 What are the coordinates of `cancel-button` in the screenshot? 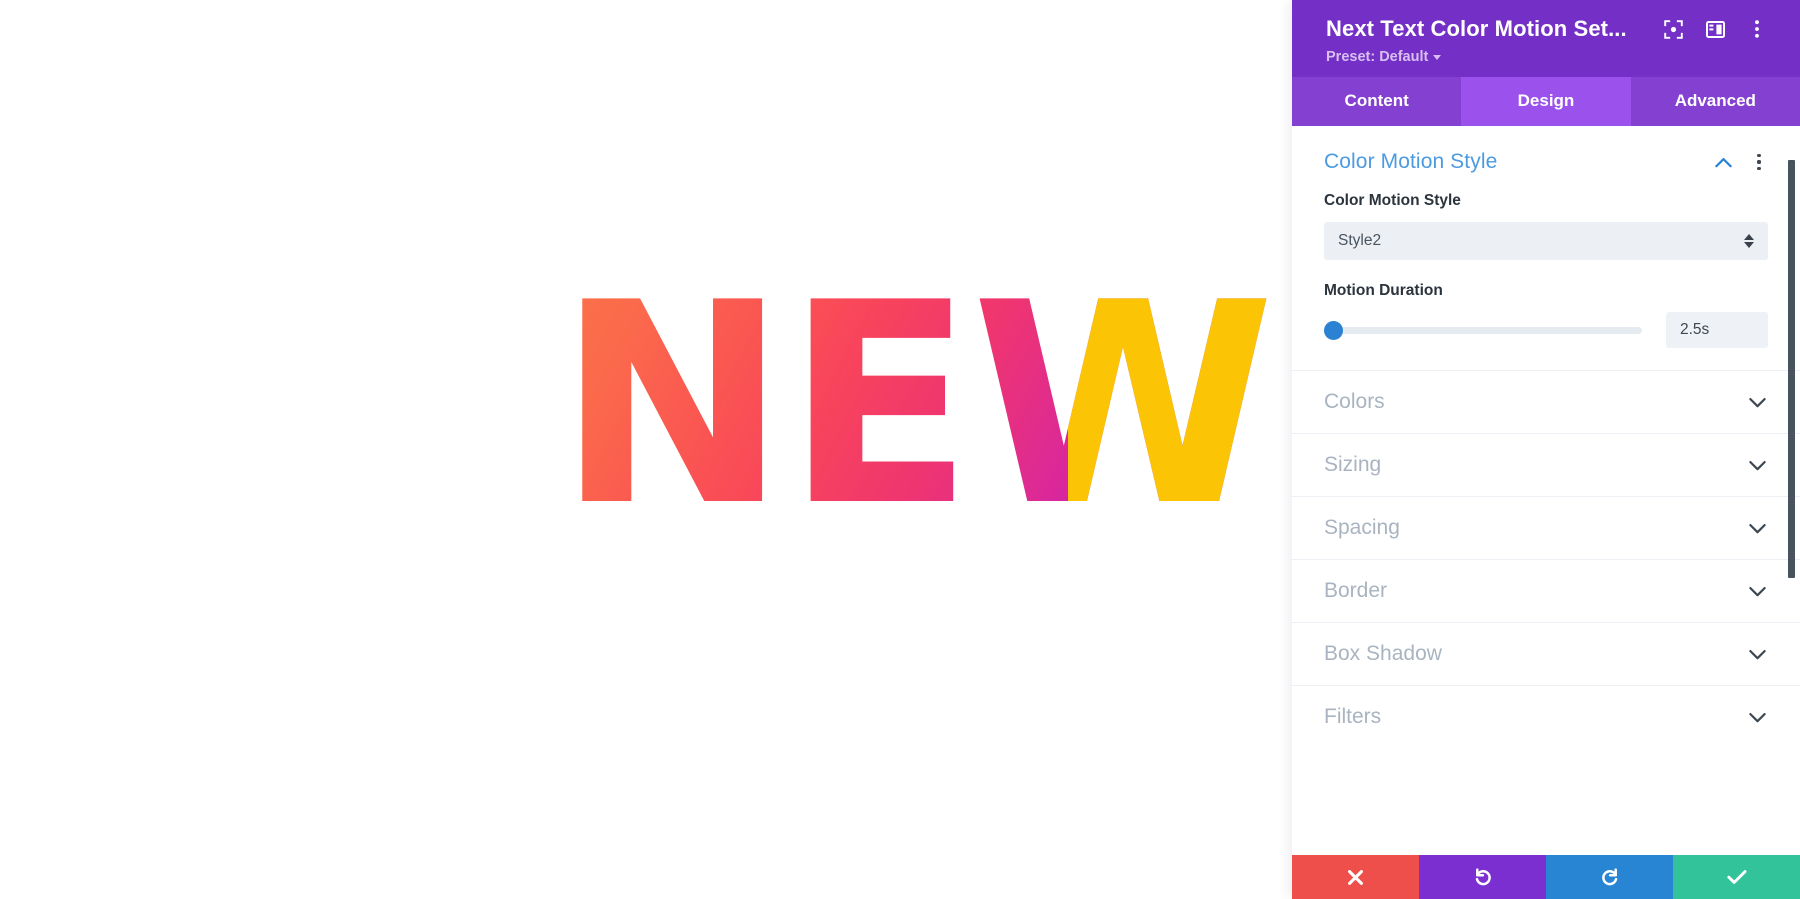 It's located at (1355, 877).